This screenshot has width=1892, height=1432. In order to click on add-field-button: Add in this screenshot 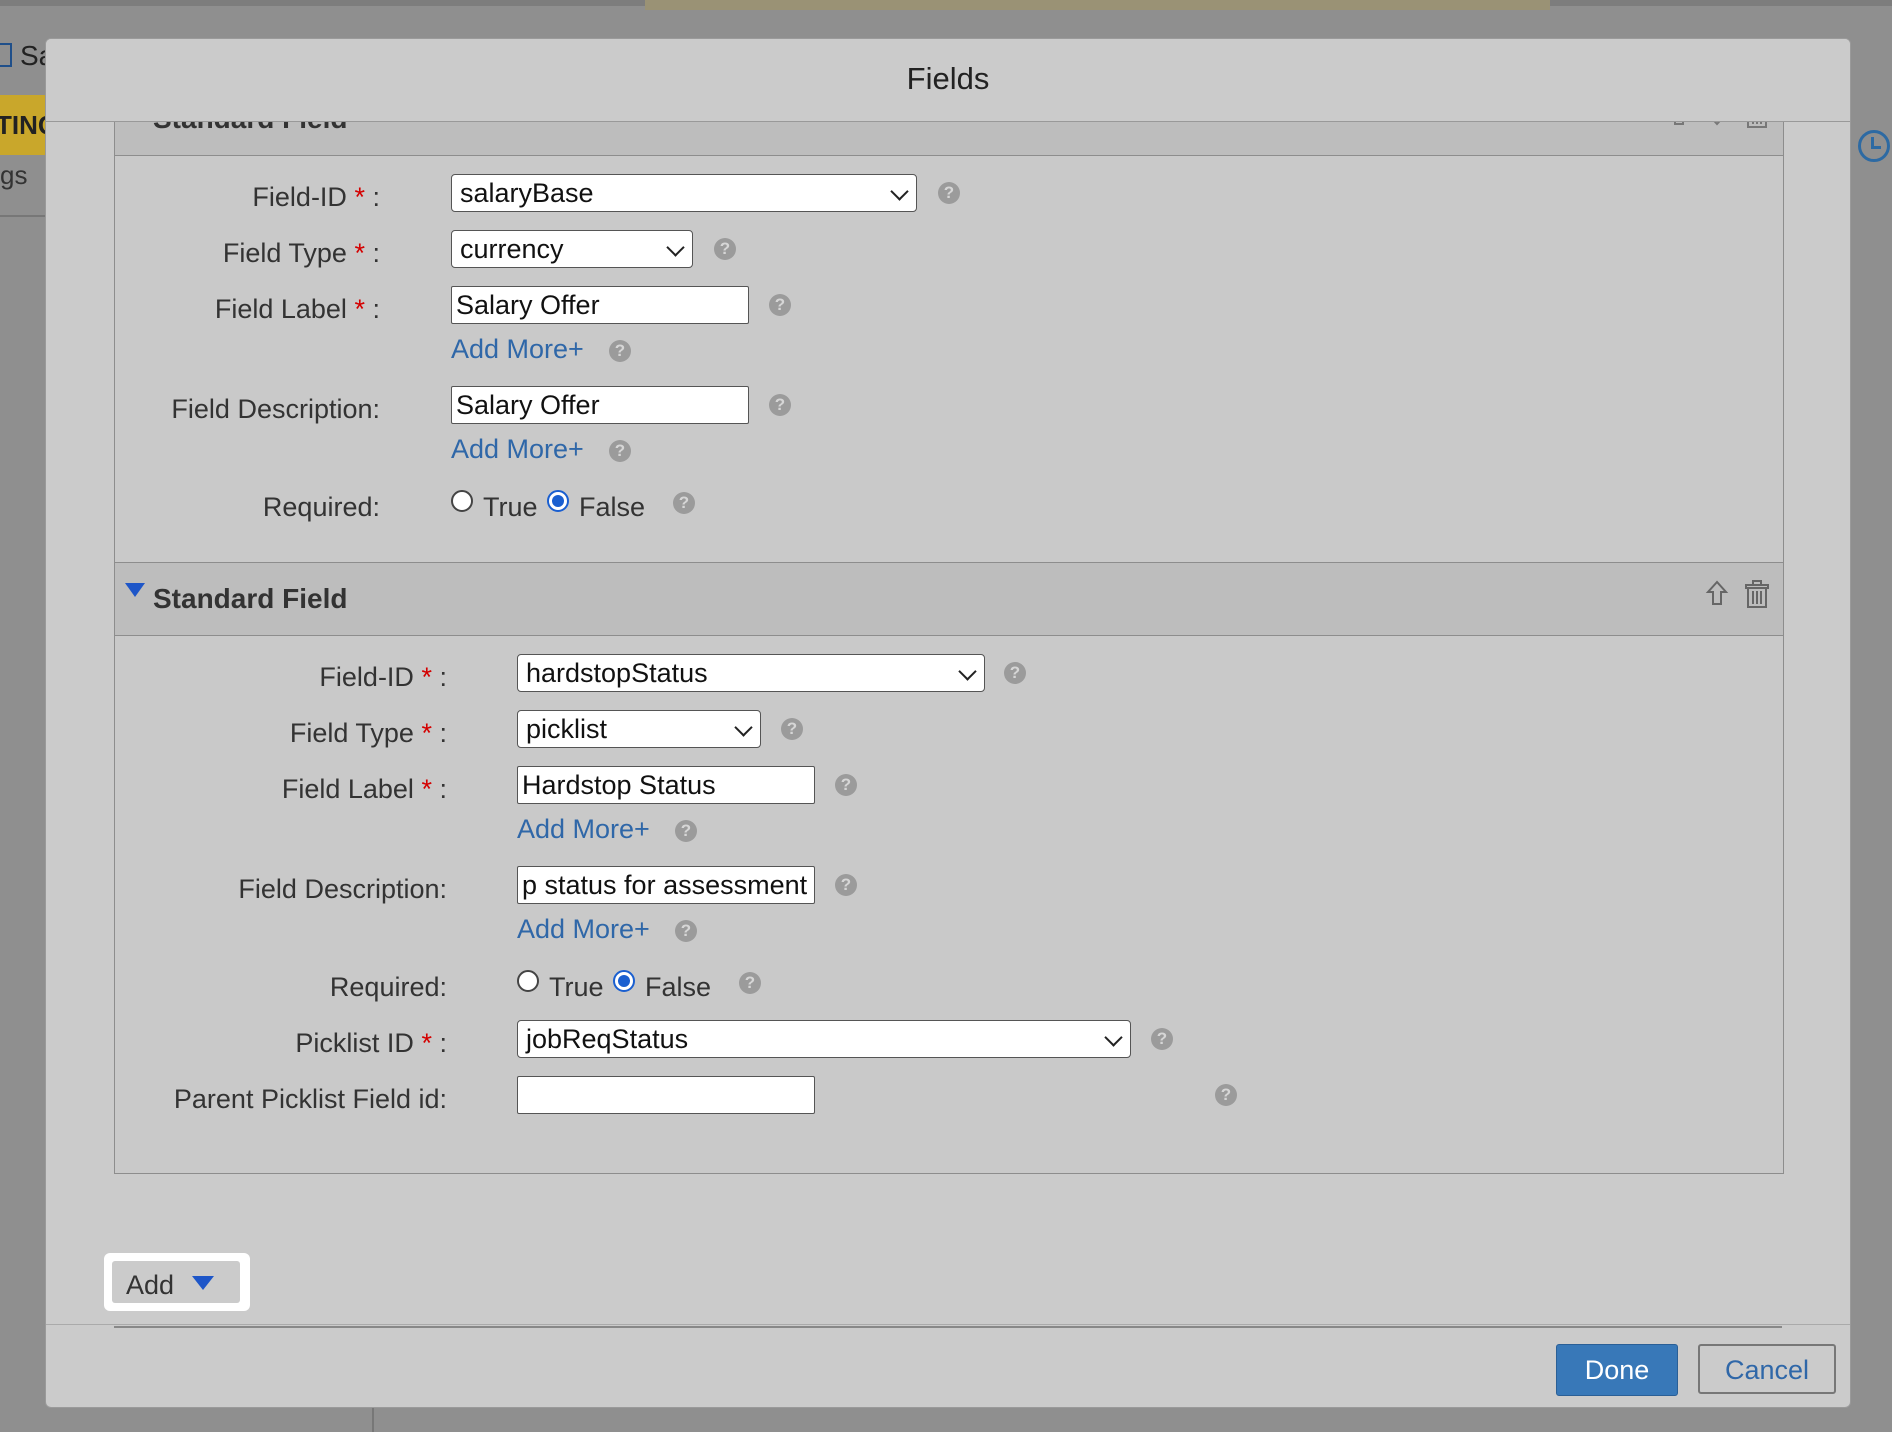, I will do `click(176, 1282)`.